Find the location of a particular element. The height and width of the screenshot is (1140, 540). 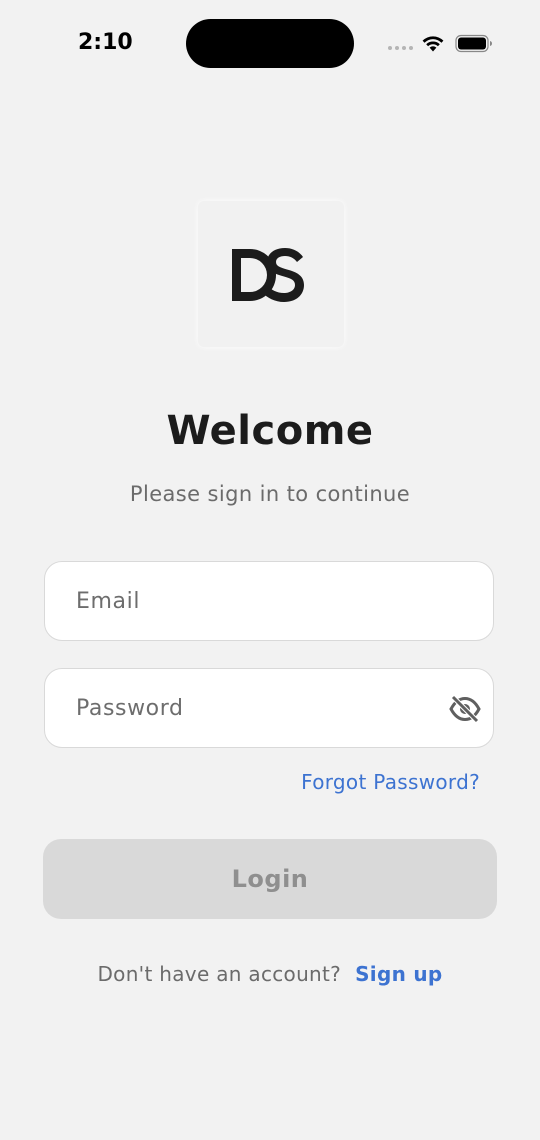

battery-icon is located at coordinates (473, 43).